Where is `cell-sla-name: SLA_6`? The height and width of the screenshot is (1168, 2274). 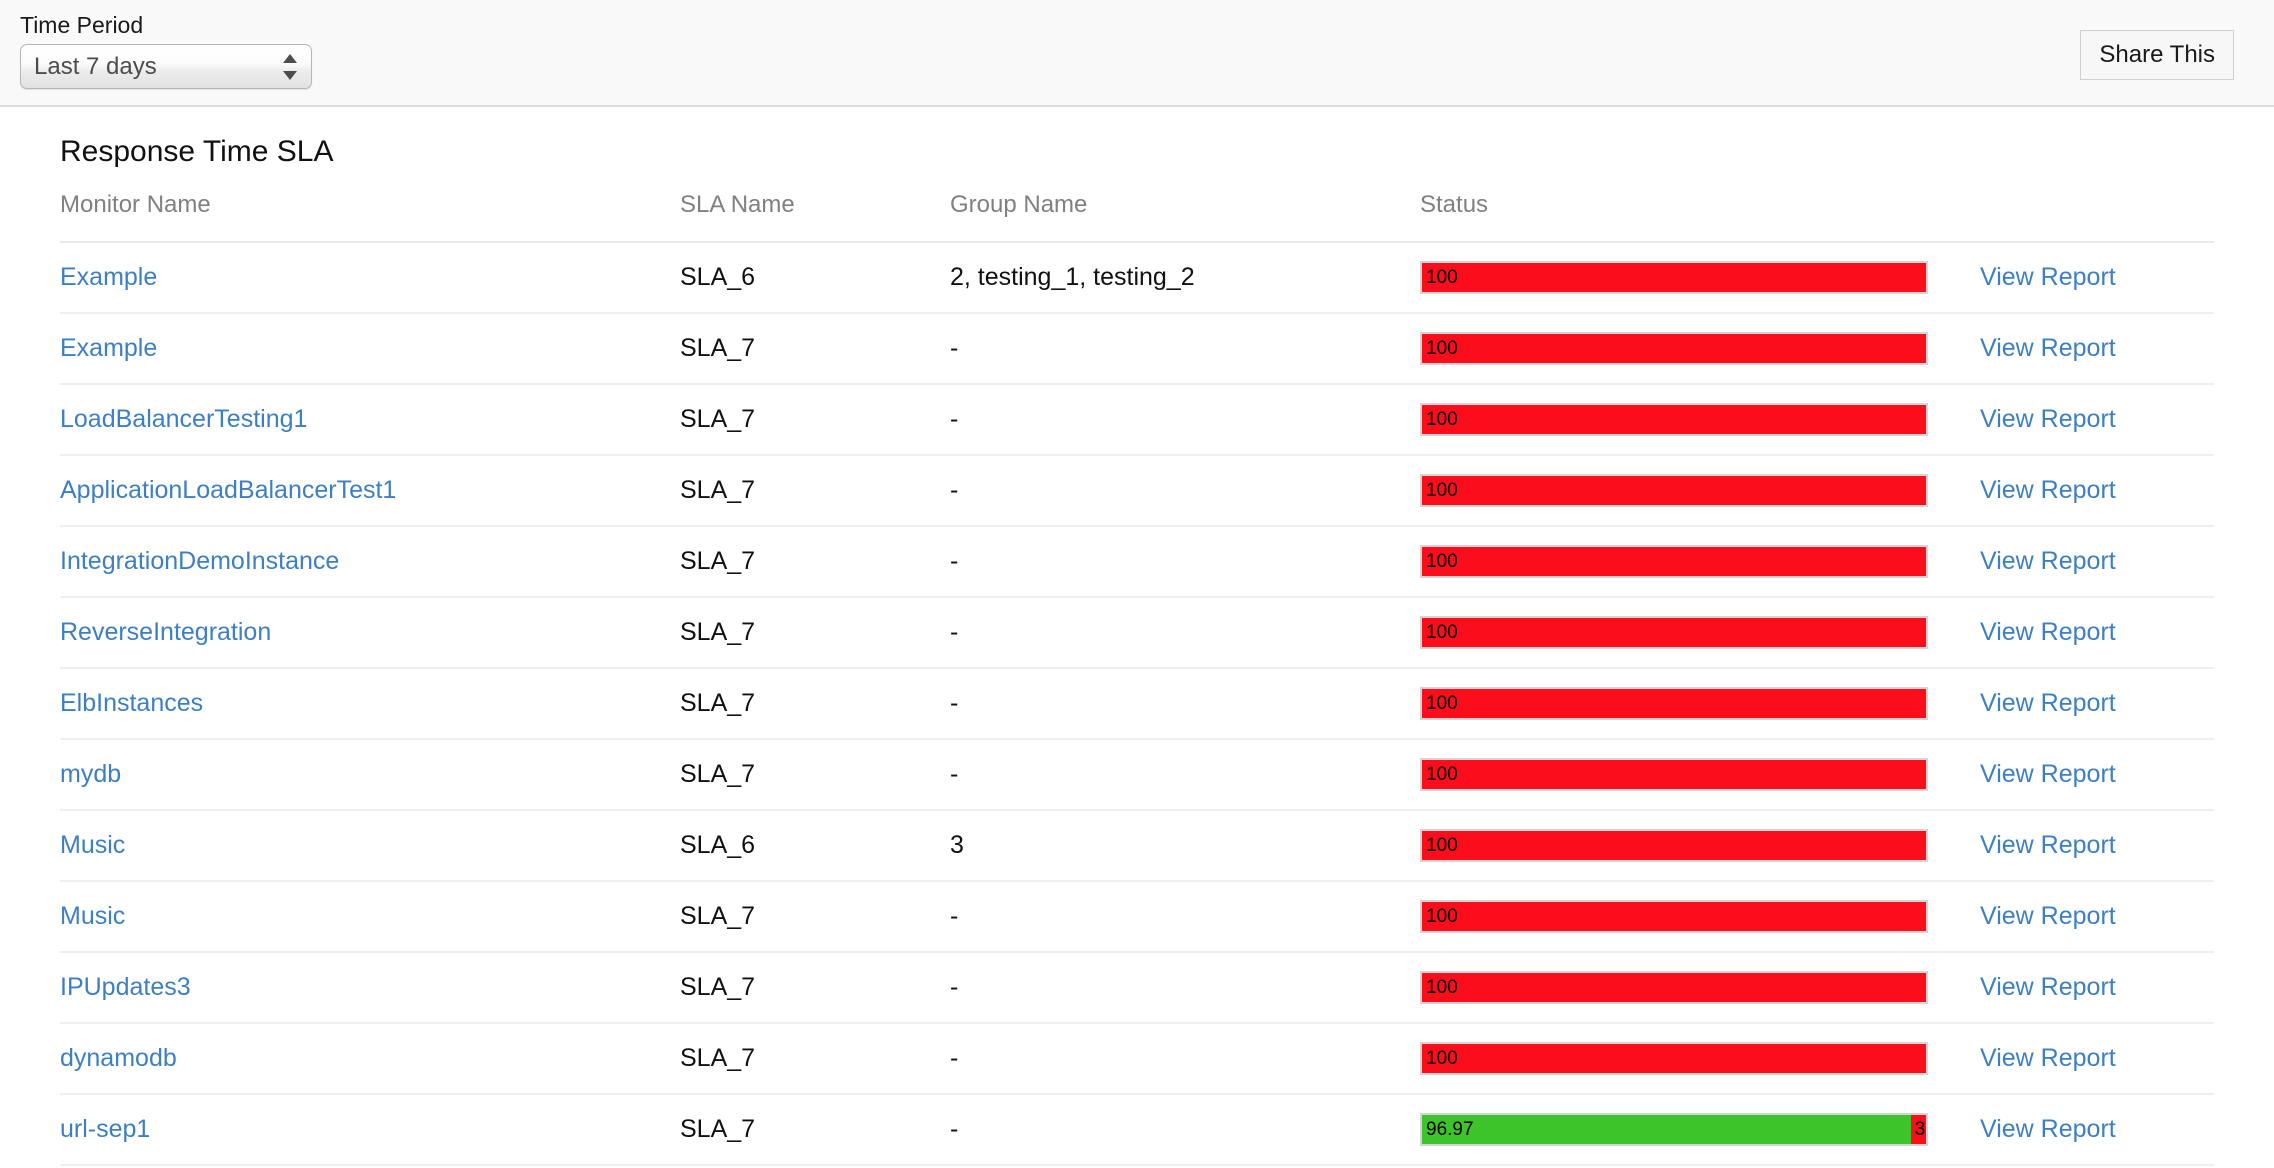 cell-sla-name: SLA_6 is located at coordinates (815, 846).